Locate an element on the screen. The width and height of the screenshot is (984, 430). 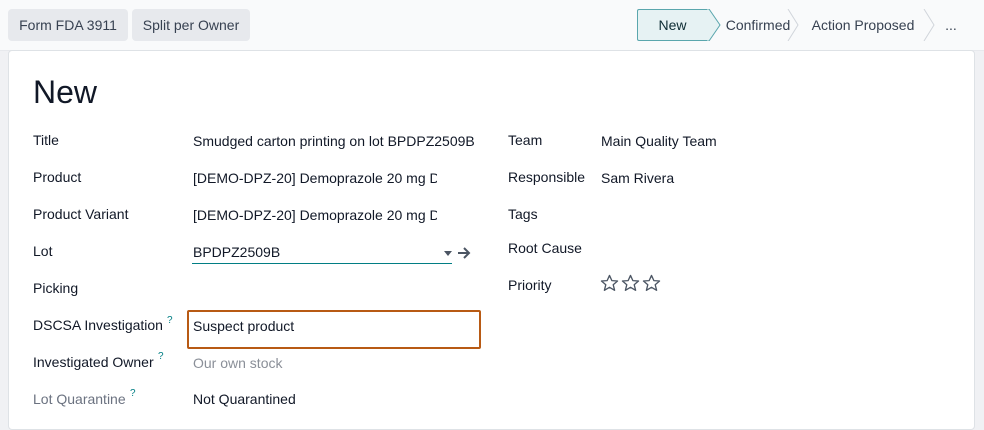
product-label: Product is located at coordinates (57, 177).